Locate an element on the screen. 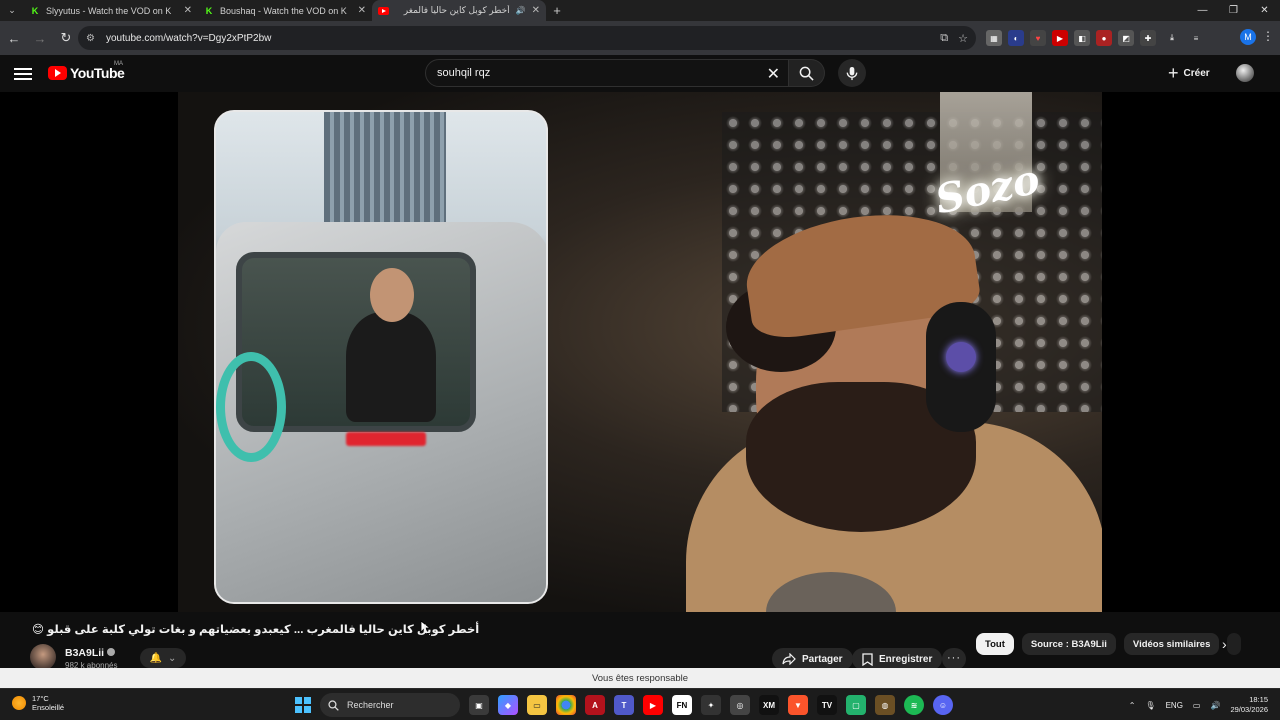 The height and width of the screenshot is (720, 1280). clear-search-icon: ✕ is located at coordinates (773, 74).